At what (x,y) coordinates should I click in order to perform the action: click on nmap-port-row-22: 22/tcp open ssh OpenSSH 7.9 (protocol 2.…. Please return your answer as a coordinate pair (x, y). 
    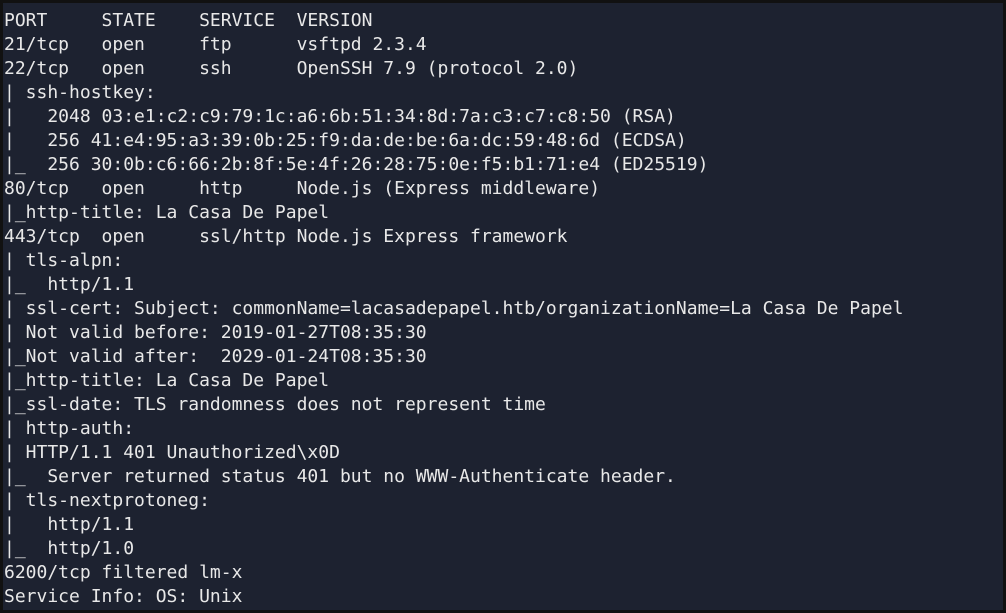
    Looking at the image, I should click on (291, 68).